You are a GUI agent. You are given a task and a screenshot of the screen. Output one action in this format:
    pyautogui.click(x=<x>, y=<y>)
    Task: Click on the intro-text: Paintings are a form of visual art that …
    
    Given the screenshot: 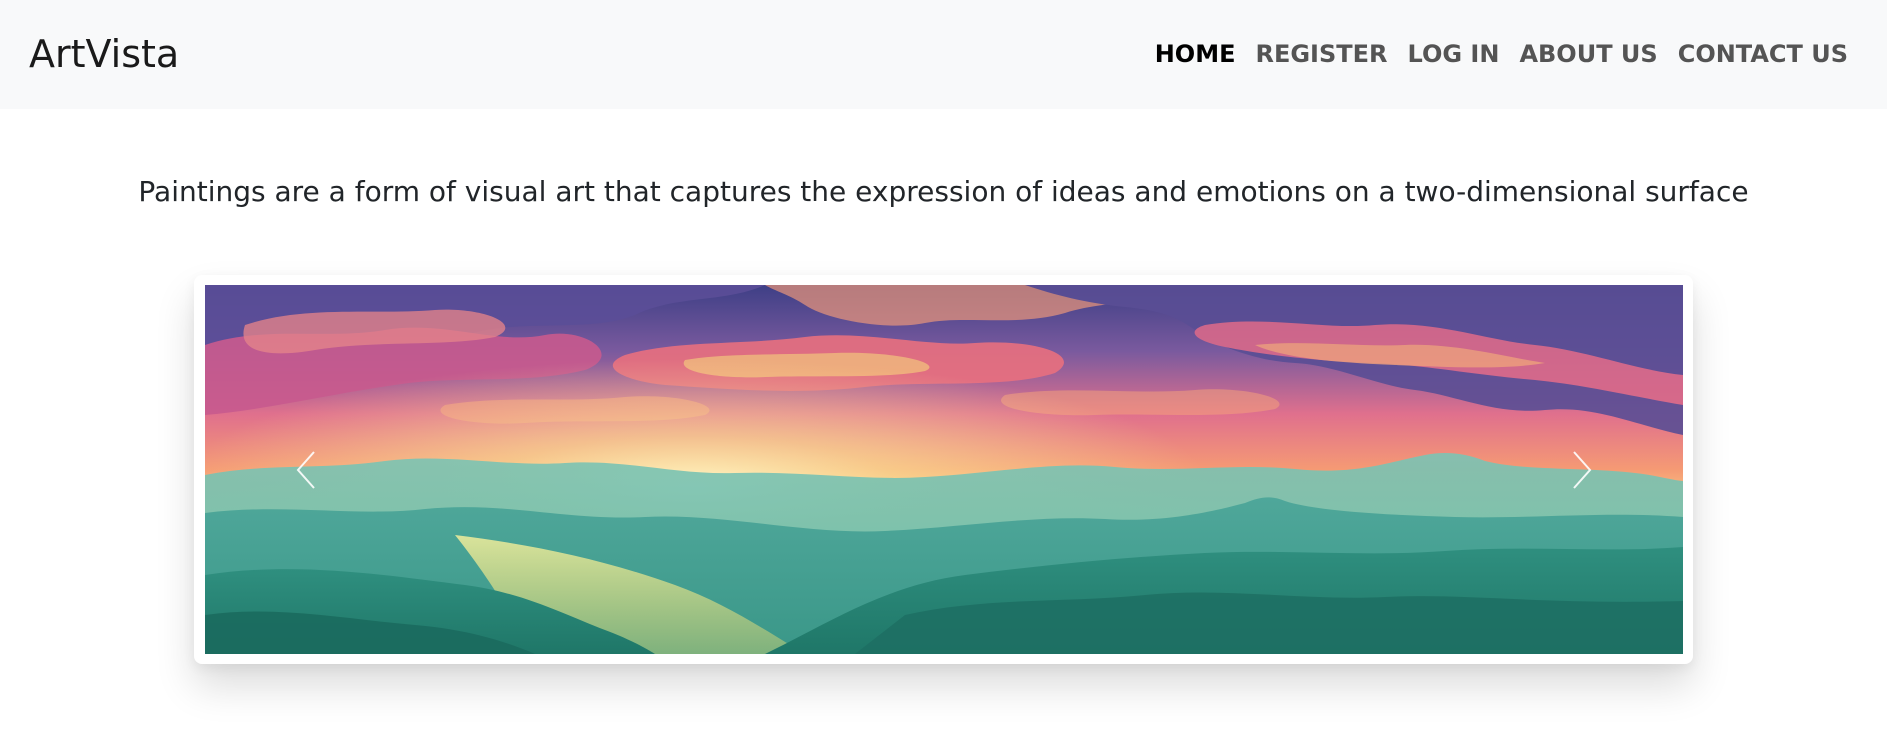 What is the action you would take?
    pyautogui.click(x=943, y=191)
    